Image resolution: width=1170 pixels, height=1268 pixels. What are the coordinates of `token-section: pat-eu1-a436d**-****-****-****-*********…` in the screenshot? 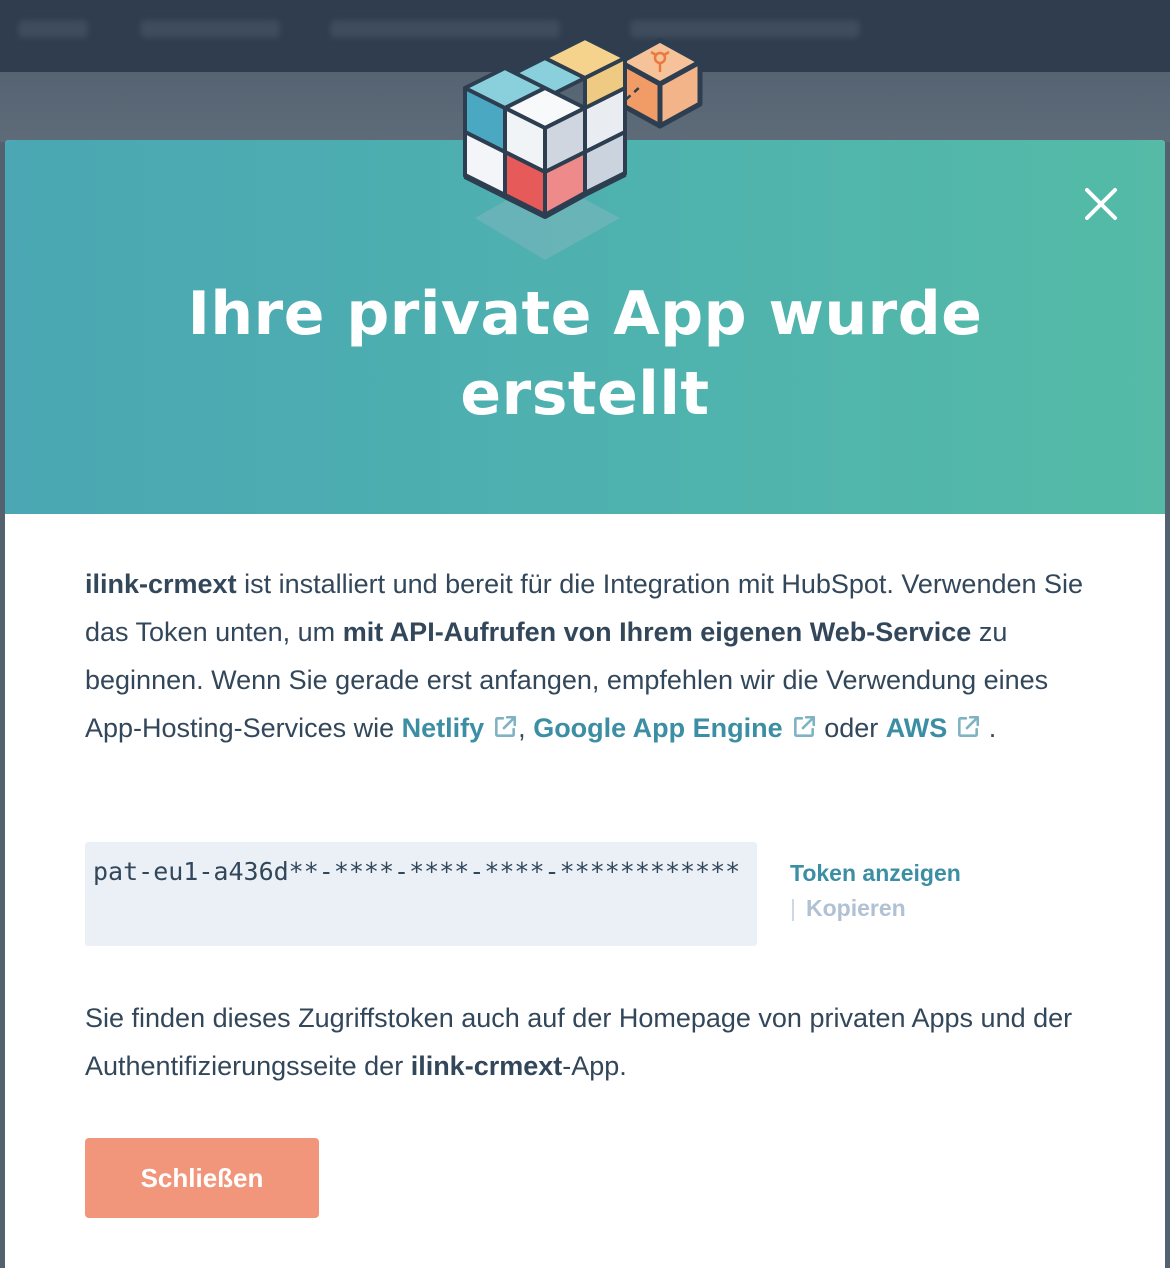 It's located at (585, 894).